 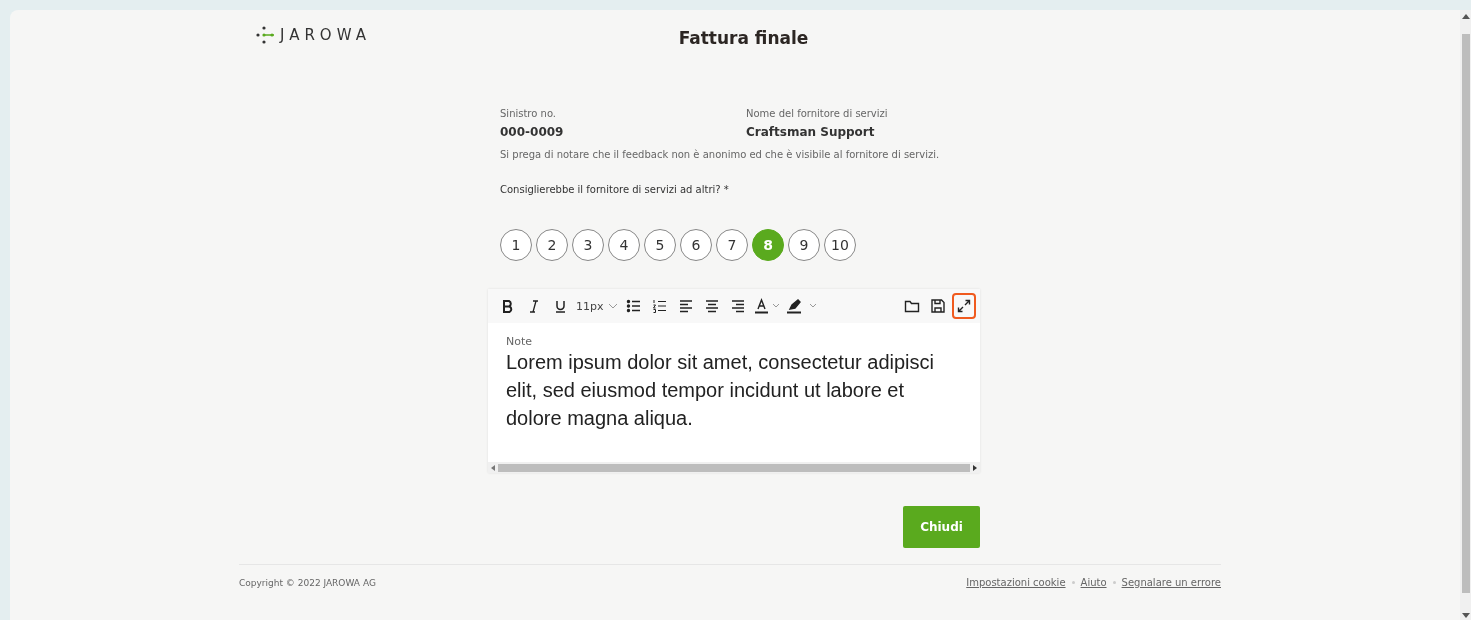 What do you see at coordinates (711, 306) in the screenshot?
I see `align-center-icon` at bounding box center [711, 306].